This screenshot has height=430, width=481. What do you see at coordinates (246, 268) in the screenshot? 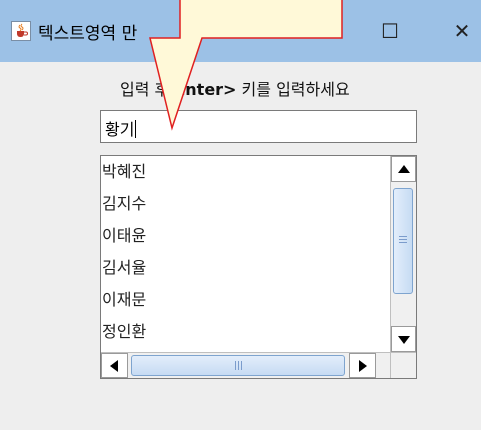
I see `list-item: 김서율` at bounding box center [246, 268].